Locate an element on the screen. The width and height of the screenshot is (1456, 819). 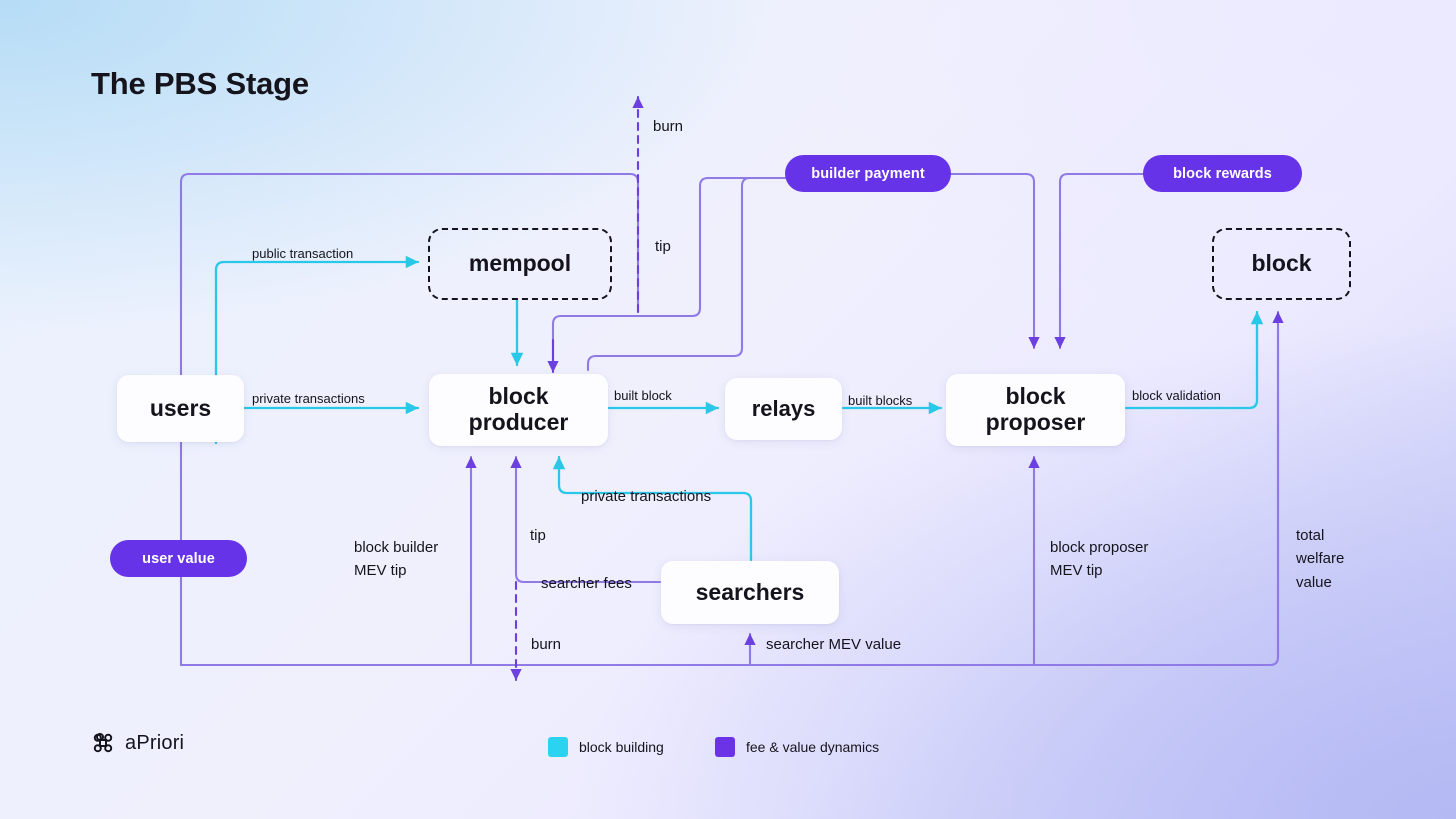
label-block-validation: block validation is located at coordinates (1176, 395).